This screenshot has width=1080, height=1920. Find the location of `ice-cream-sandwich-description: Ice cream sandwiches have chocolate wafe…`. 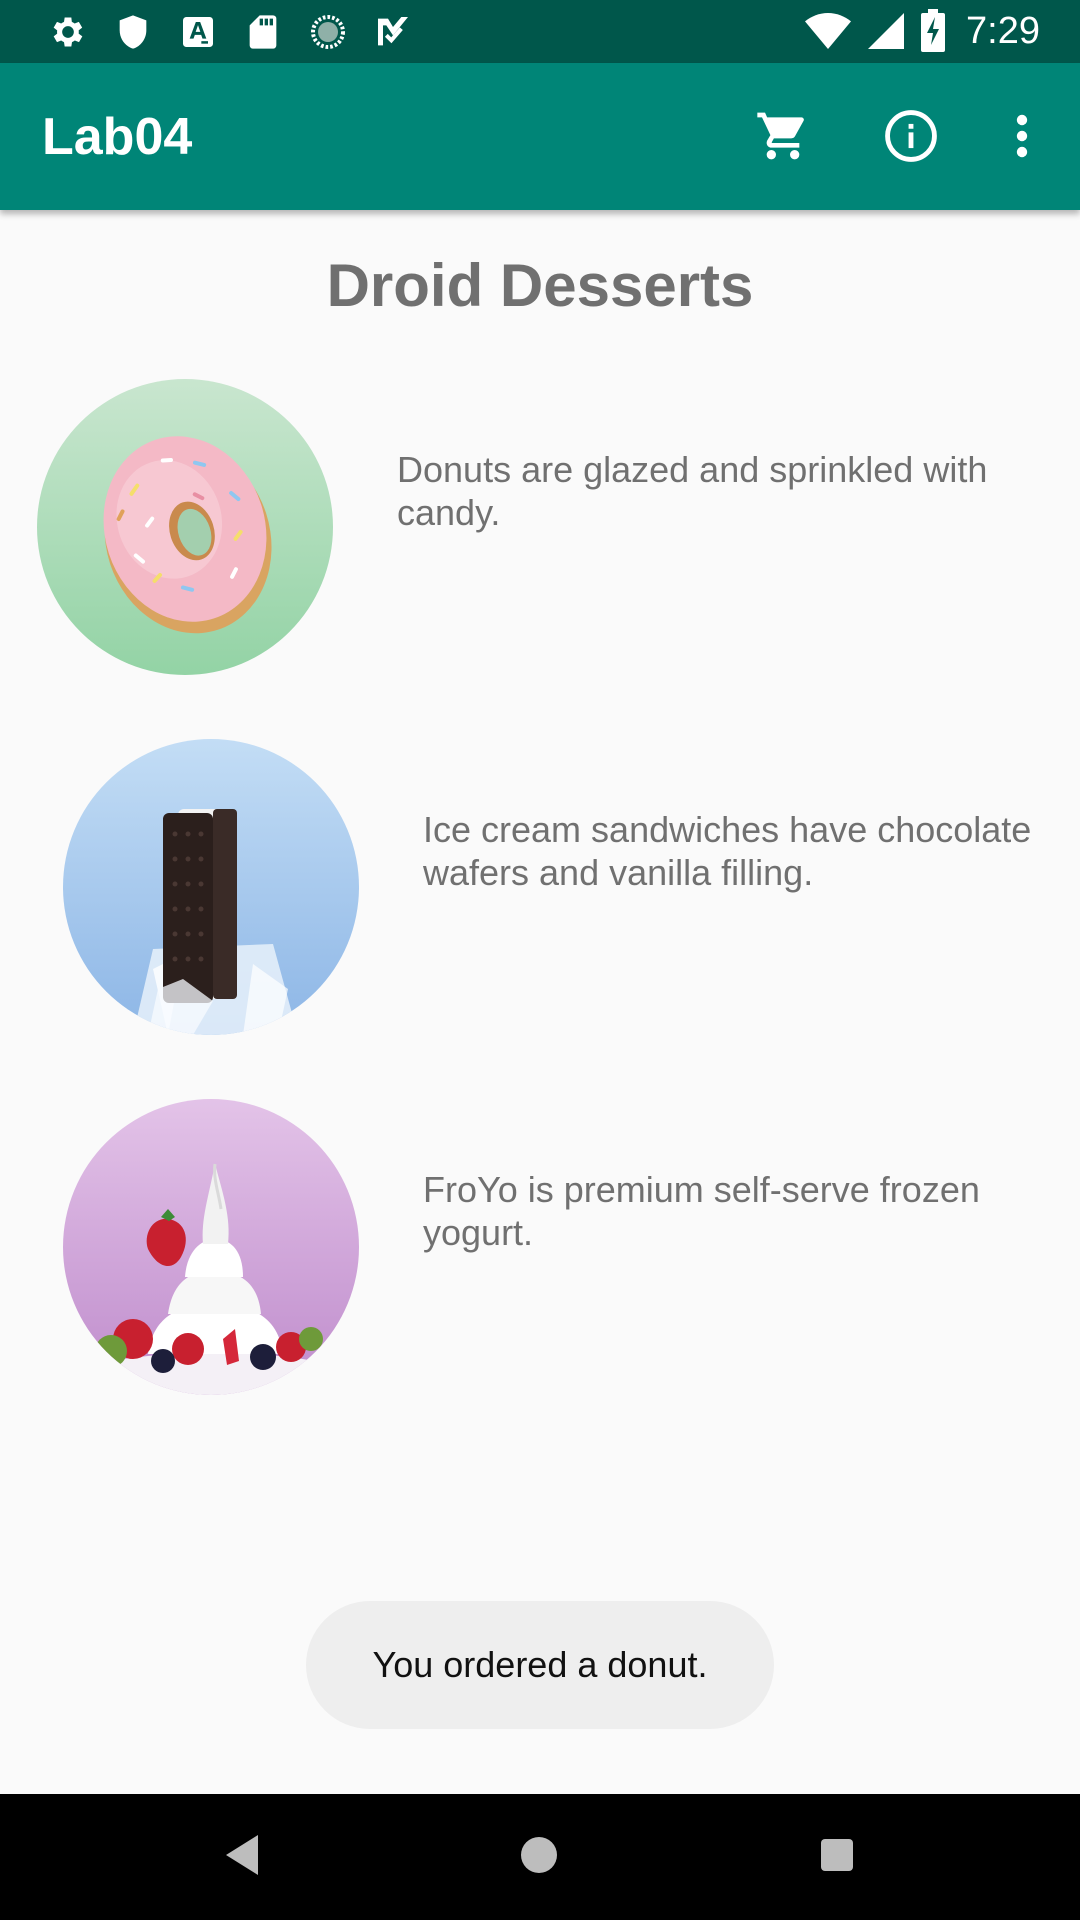

ice-cream-sandwich-description: Ice cream sandwiches have chocolate wafe… is located at coordinates (727, 851).